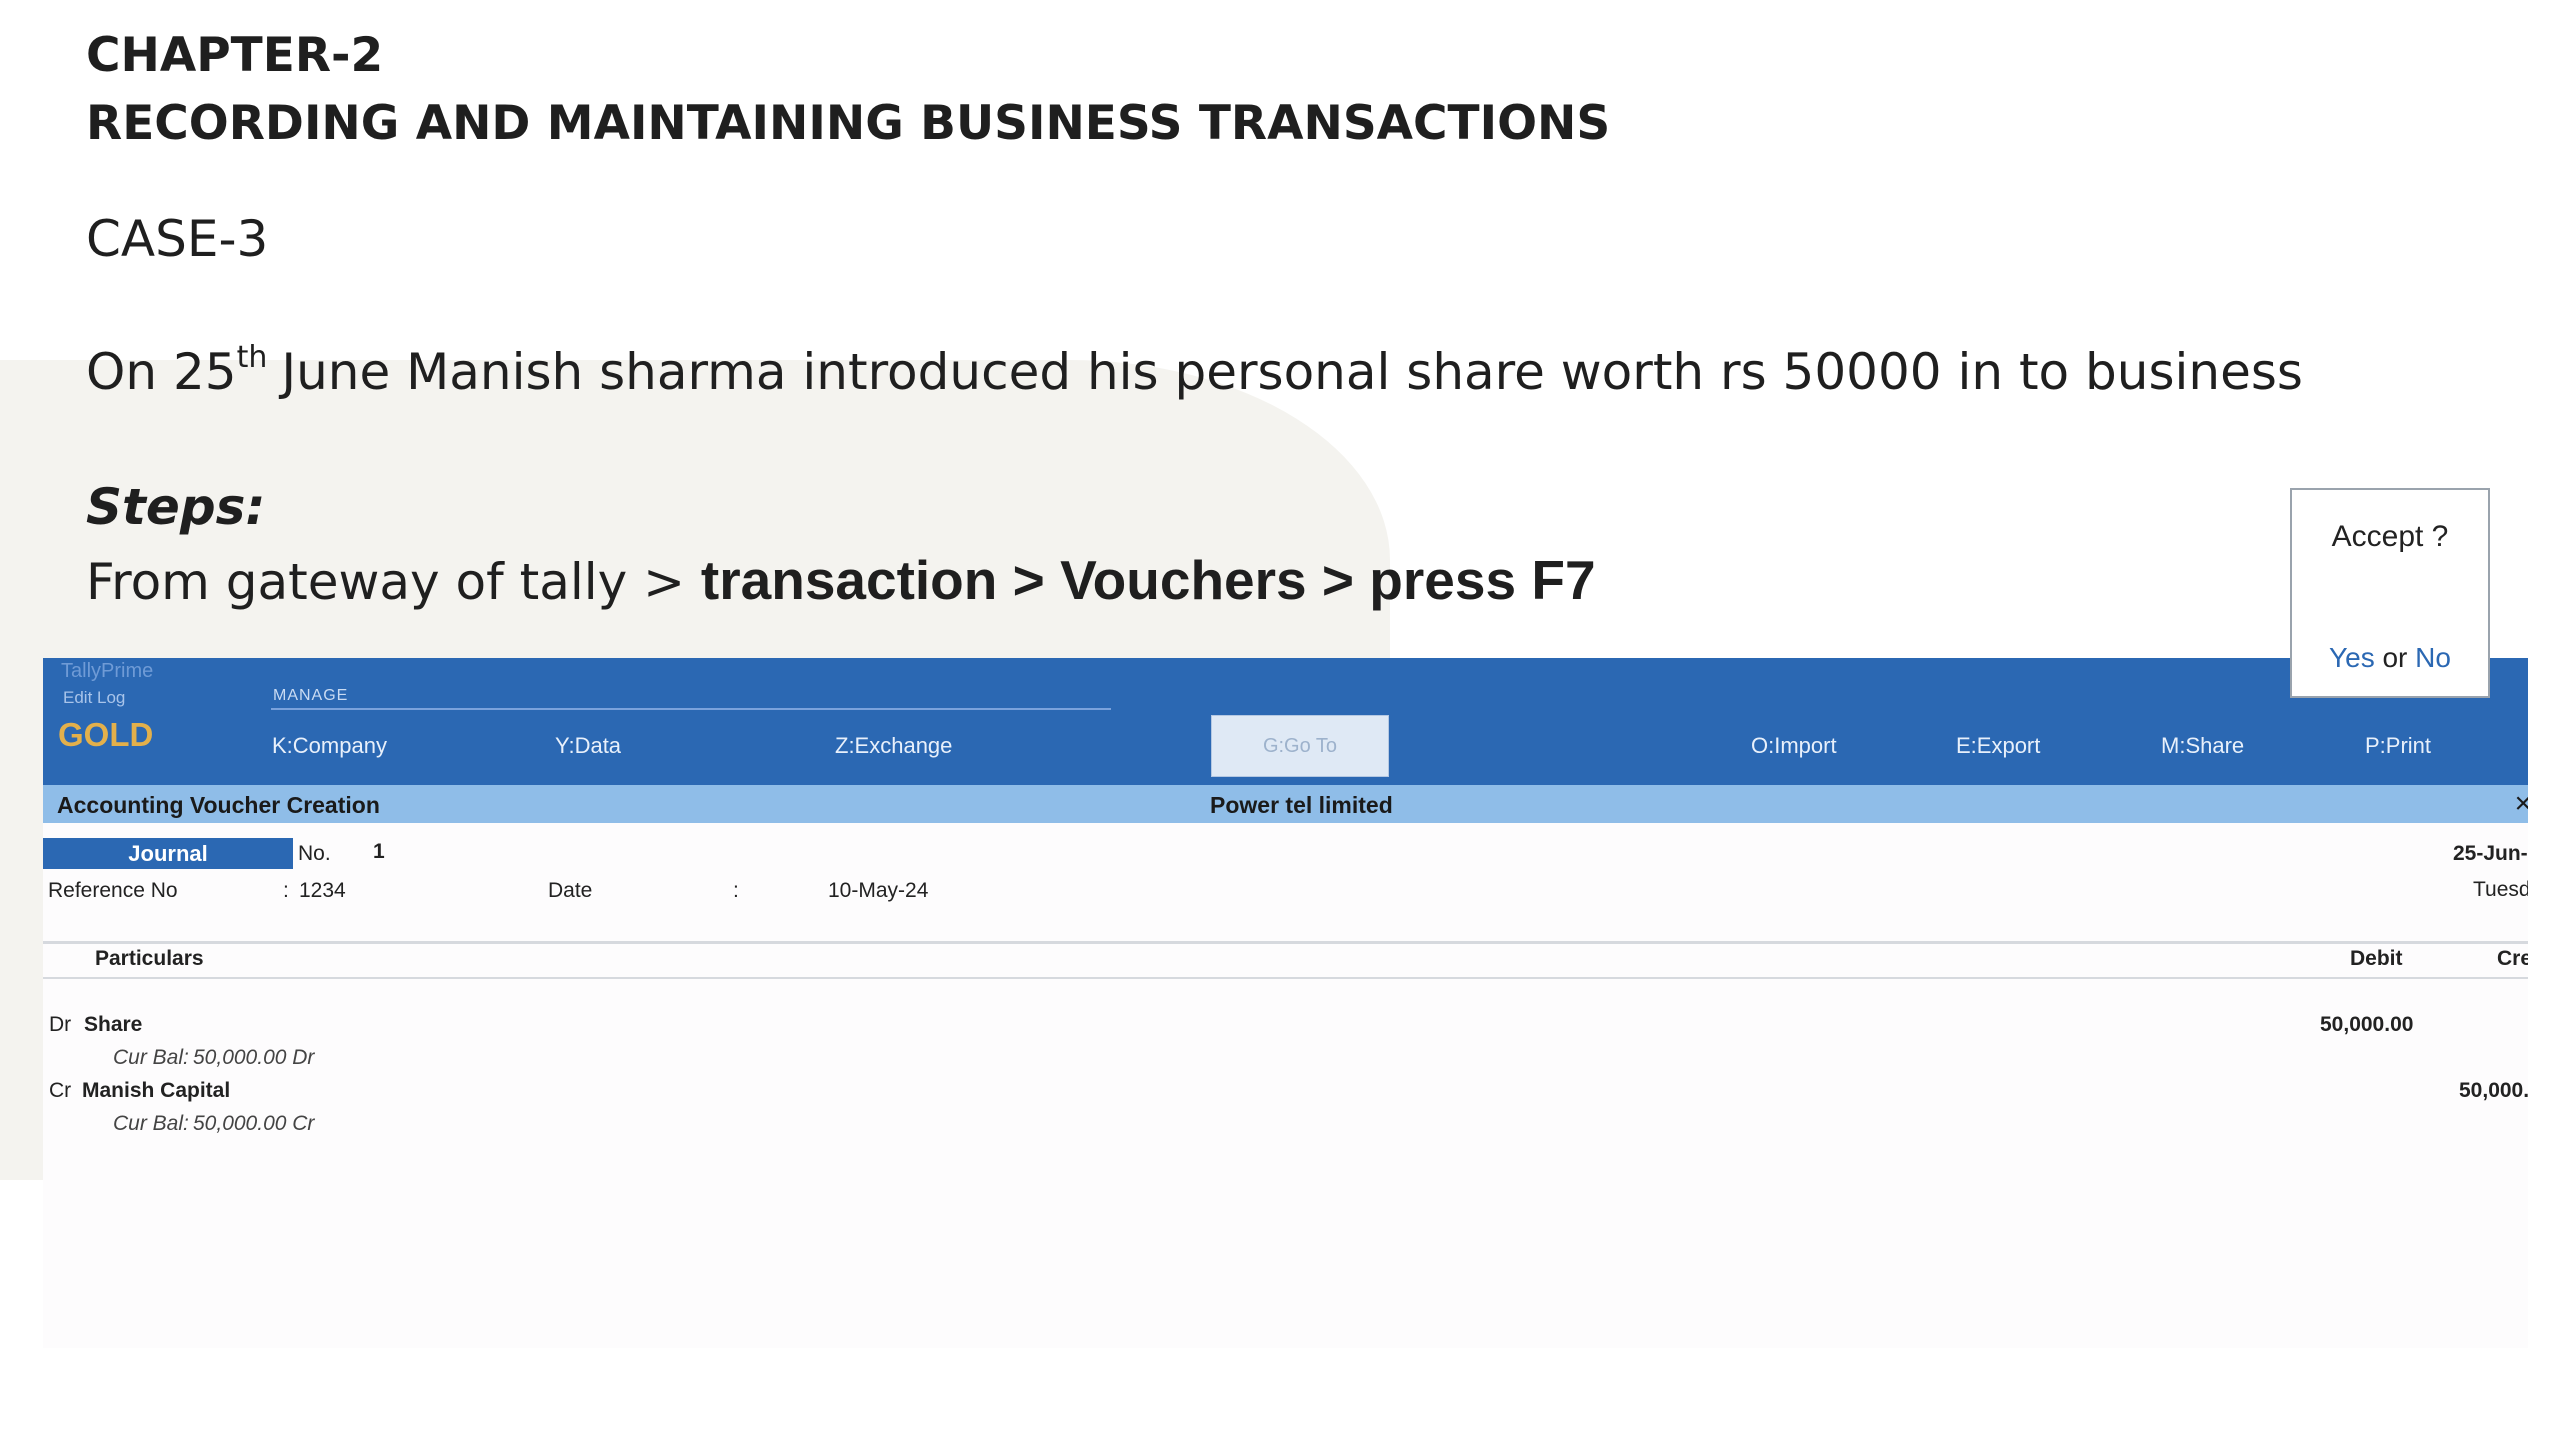  Describe the element at coordinates (113, 1025) in the screenshot. I see `entry-1-ledger: Share` at that location.